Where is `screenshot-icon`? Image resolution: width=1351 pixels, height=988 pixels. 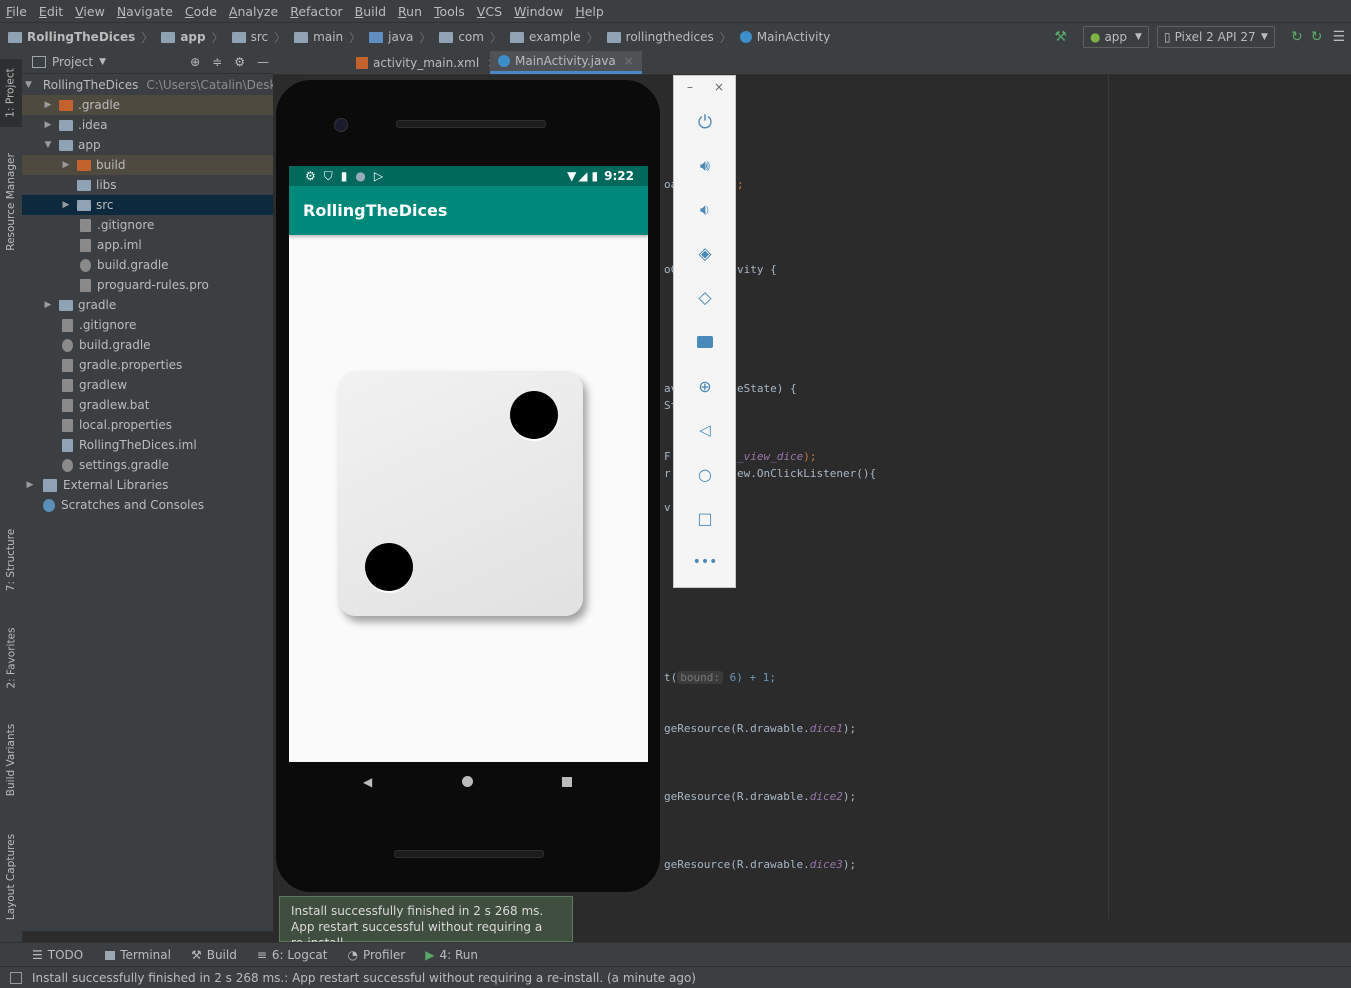
screenshot-icon is located at coordinates (705, 342).